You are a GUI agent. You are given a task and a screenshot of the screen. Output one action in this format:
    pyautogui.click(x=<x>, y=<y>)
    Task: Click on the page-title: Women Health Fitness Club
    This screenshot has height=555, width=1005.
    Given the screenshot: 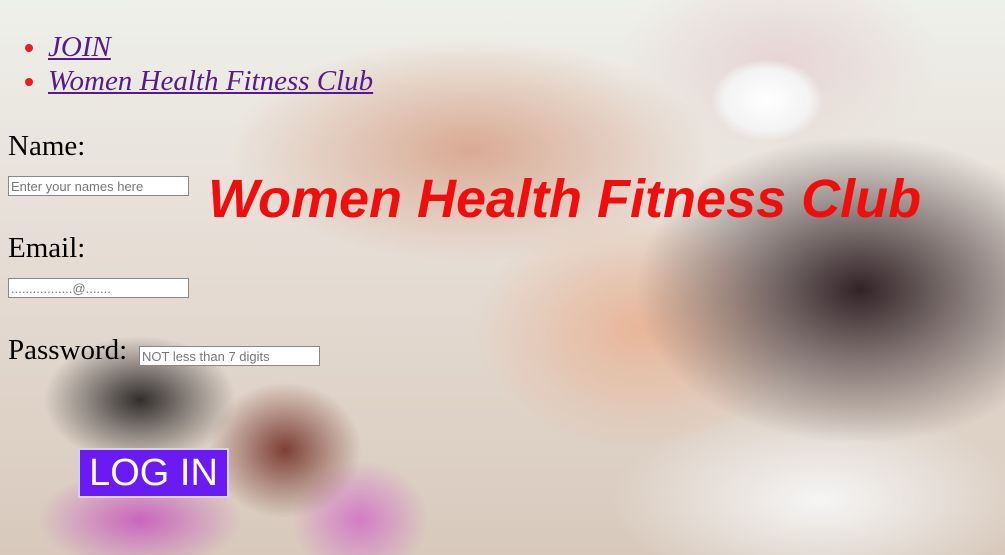 What is the action you would take?
    pyautogui.click(x=565, y=199)
    